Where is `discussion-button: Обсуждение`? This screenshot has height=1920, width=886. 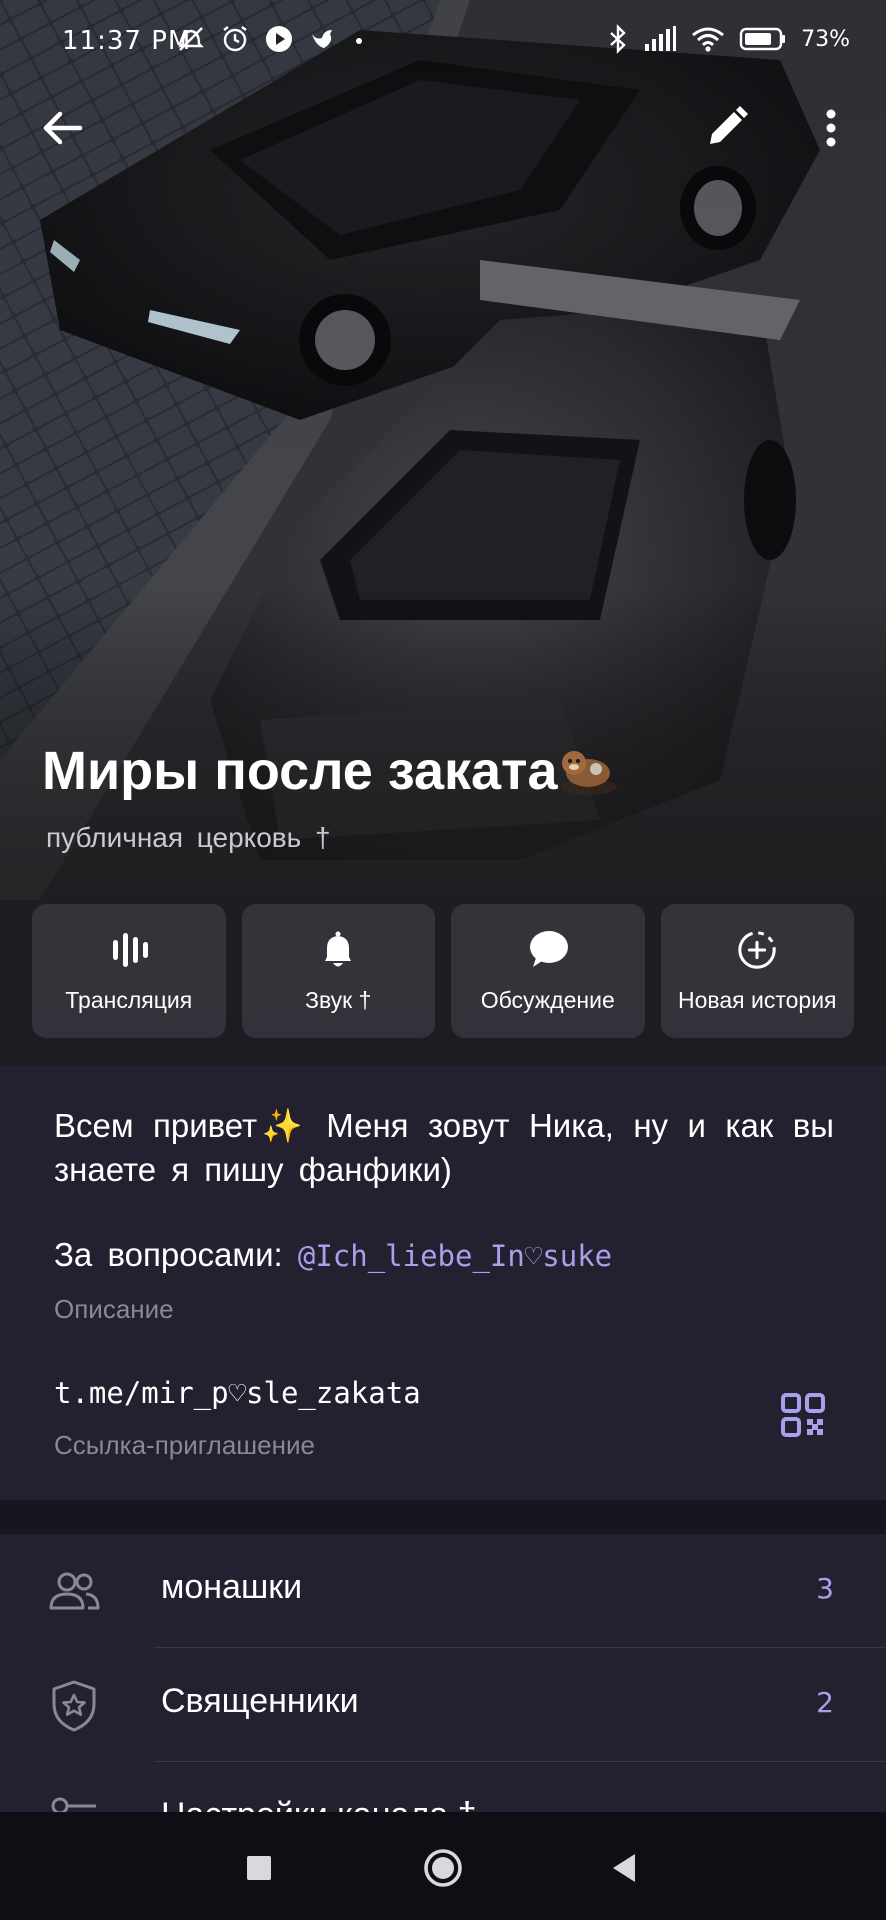 discussion-button: Обсуждение is located at coordinates (548, 971).